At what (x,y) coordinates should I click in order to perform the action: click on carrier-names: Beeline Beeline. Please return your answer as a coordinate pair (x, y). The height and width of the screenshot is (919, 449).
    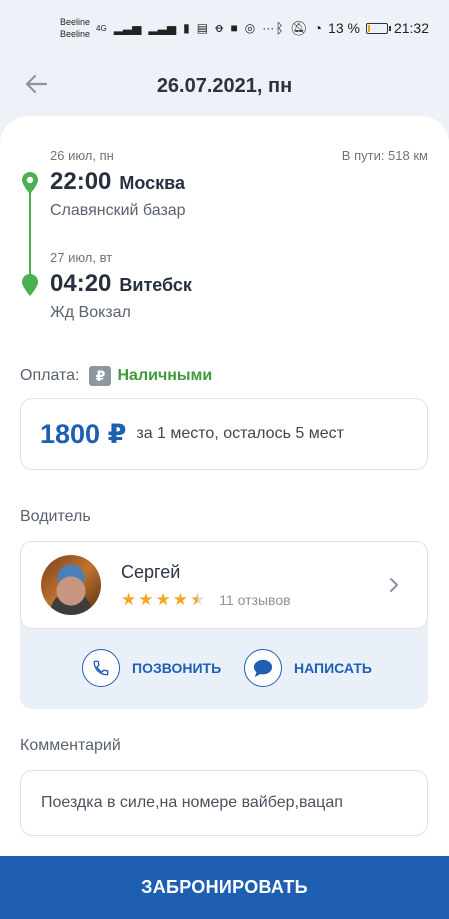
    Looking at the image, I should click on (75, 28).